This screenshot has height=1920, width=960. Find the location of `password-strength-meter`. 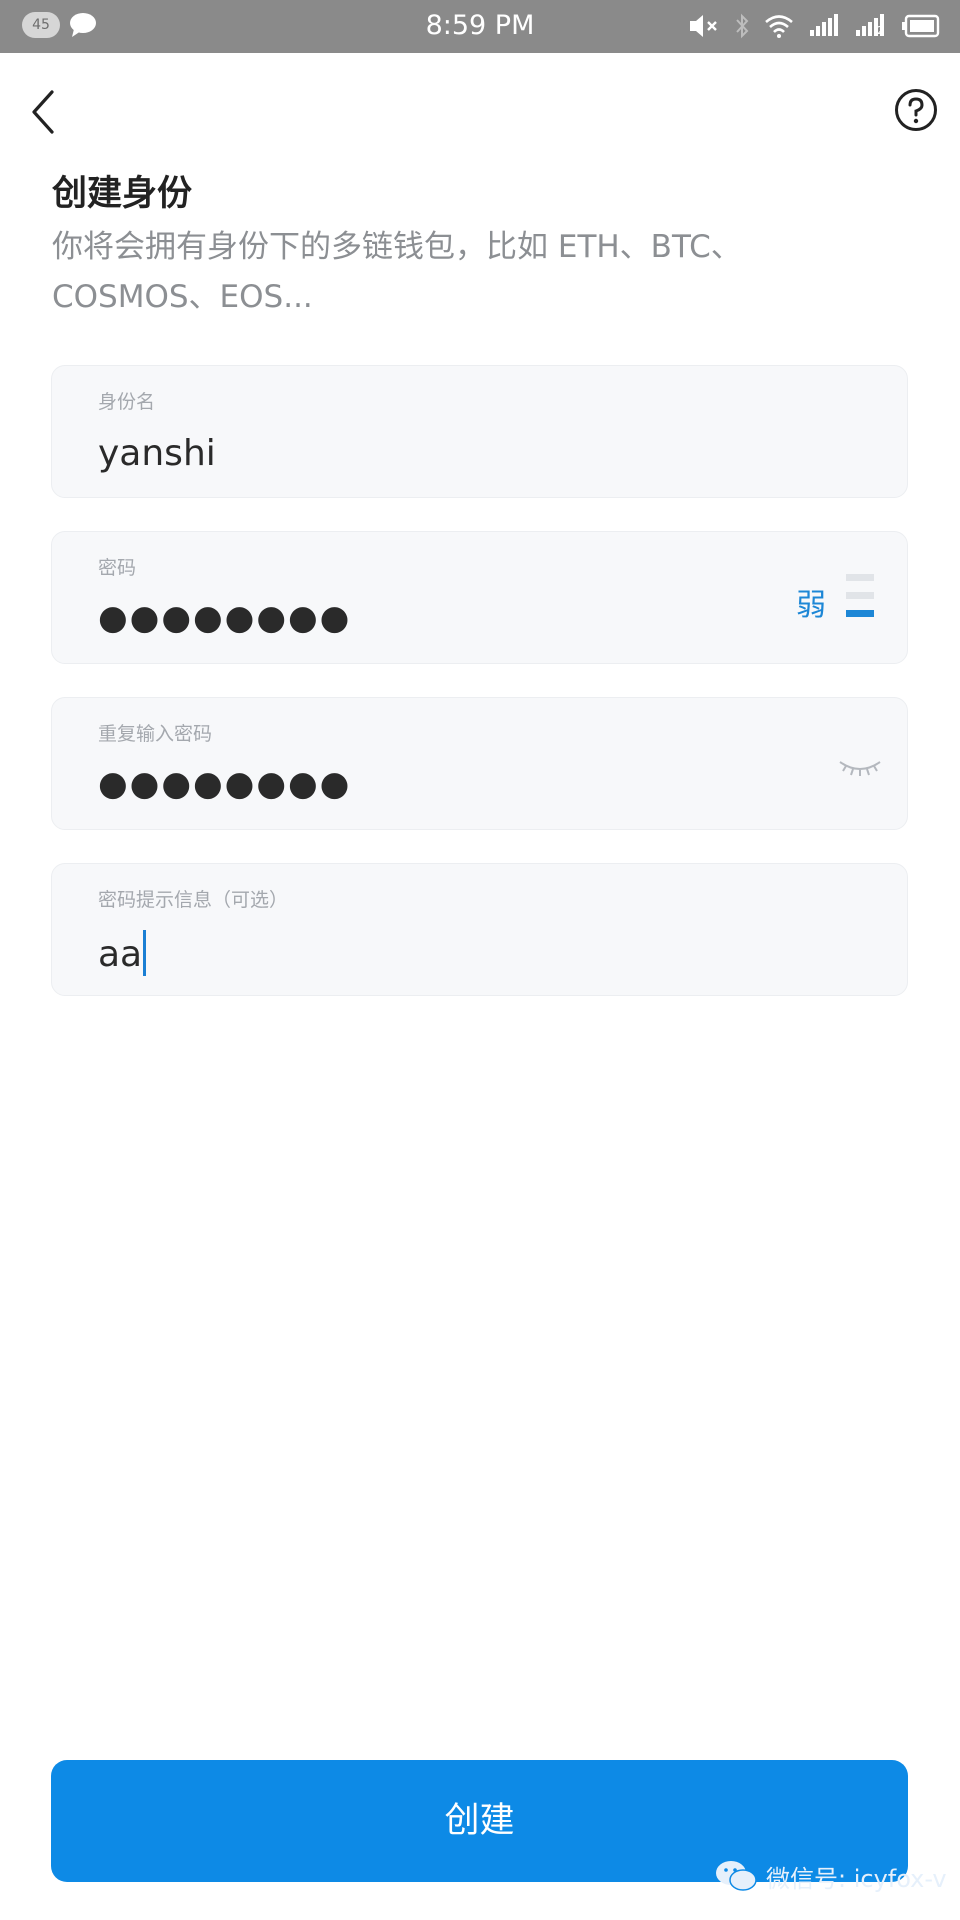

password-strength-meter is located at coordinates (860, 604).